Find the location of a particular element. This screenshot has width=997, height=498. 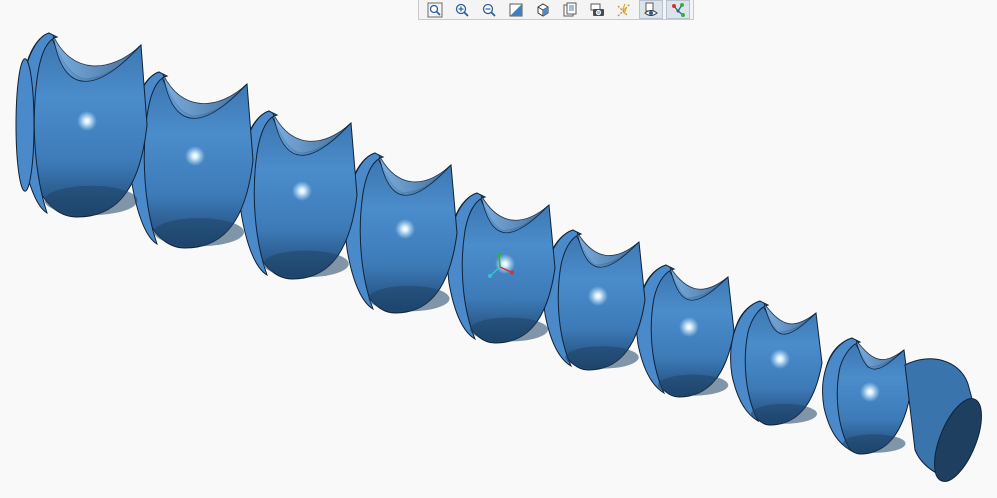

zoom-in-icon is located at coordinates (462, 10).